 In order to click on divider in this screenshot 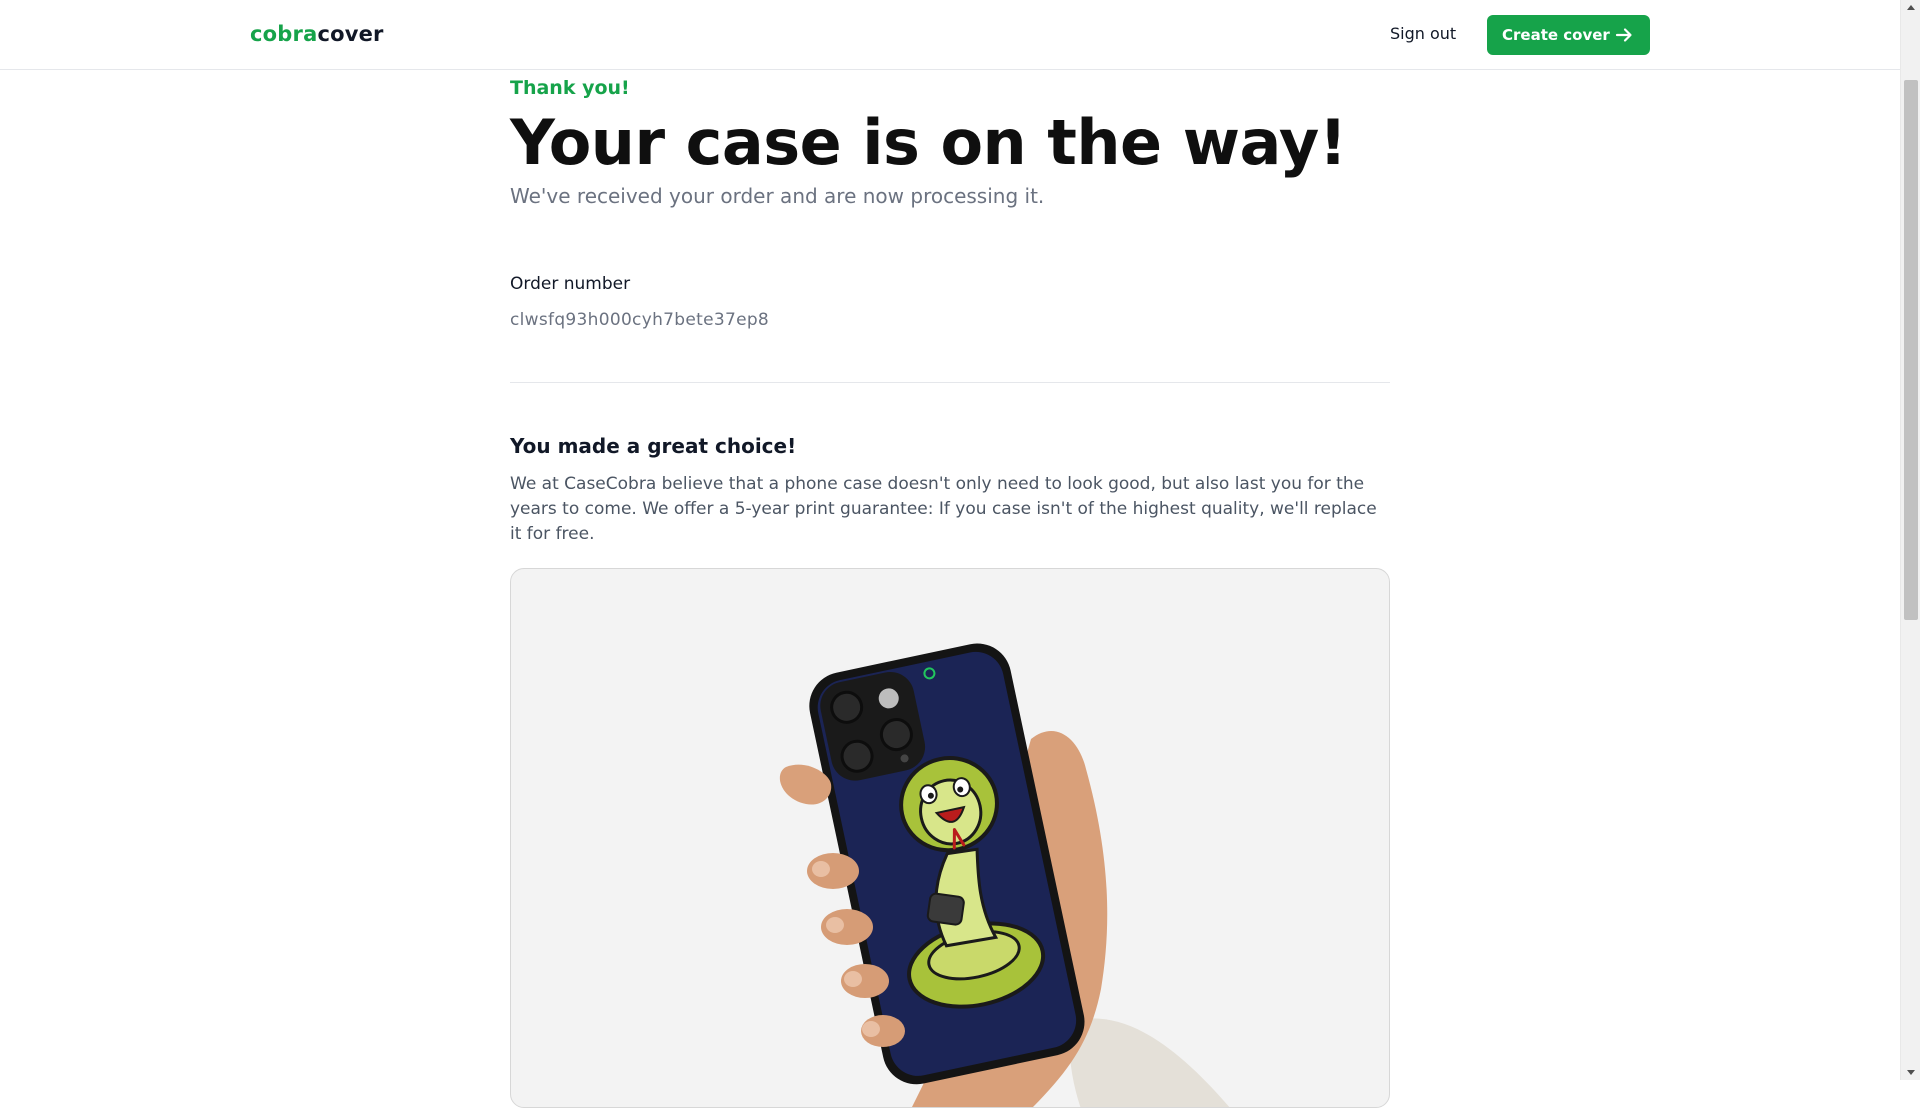, I will do `click(950, 382)`.